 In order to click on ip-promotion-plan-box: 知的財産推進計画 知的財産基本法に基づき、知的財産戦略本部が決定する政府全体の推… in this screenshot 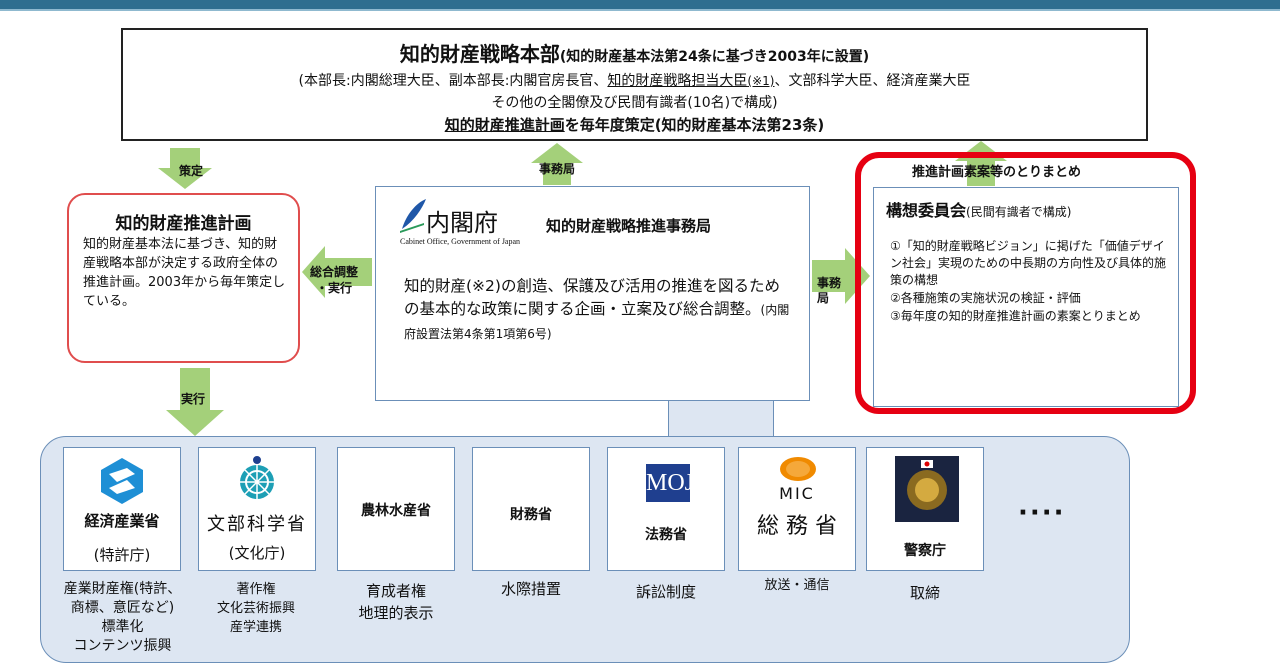, I will do `click(183, 278)`.